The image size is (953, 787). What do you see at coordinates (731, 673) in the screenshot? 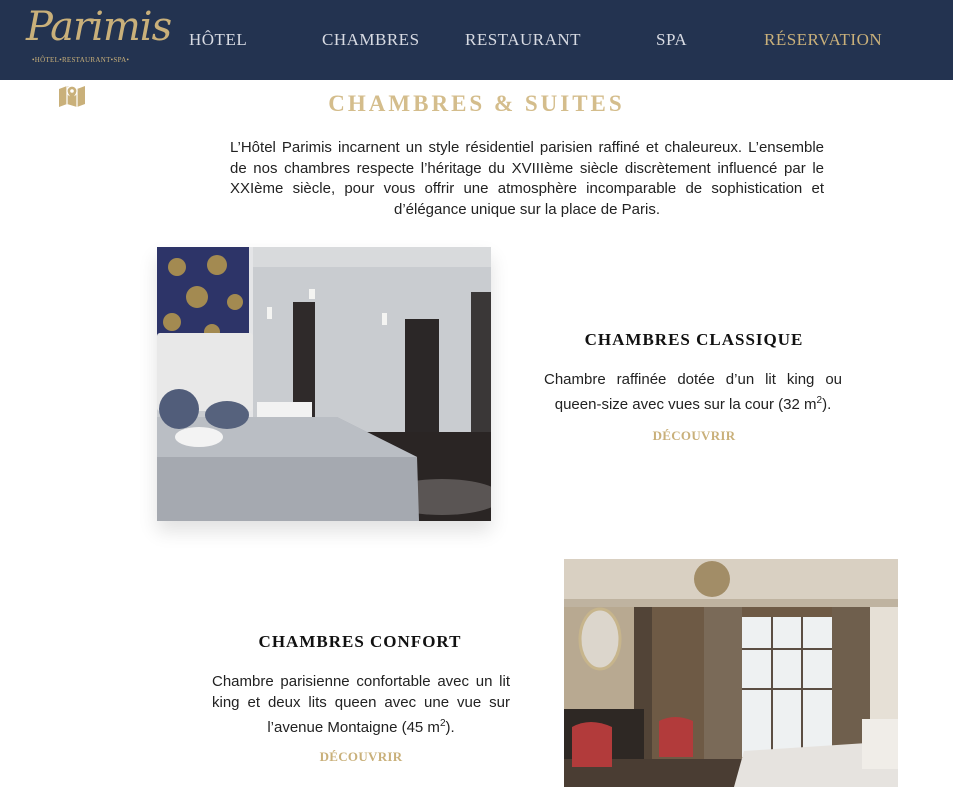
I see `confort-room-photo` at bounding box center [731, 673].